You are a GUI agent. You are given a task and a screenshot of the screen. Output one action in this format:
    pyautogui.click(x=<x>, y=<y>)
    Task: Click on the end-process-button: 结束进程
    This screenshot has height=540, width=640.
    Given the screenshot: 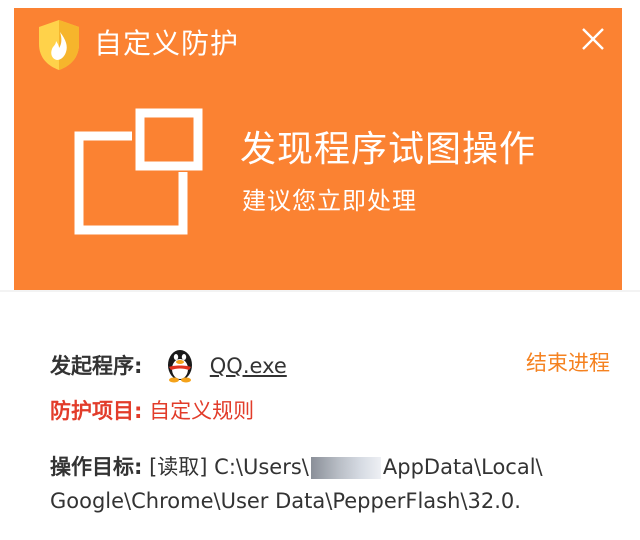 What is the action you would take?
    pyautogui.click(x=568, y=363)
    